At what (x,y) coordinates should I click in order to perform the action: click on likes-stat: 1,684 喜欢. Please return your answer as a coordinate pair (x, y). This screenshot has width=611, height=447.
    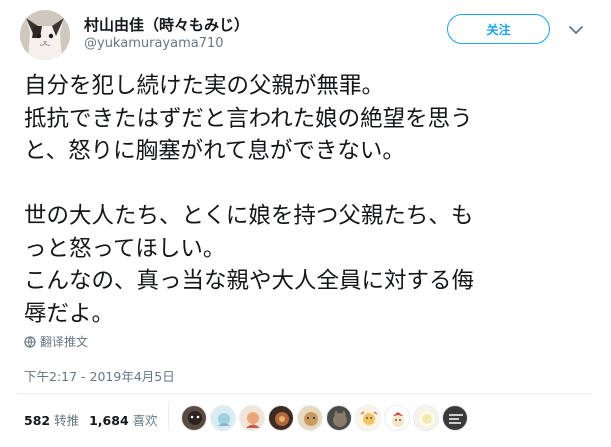
    Looking at the image, I should click on (123, 419).